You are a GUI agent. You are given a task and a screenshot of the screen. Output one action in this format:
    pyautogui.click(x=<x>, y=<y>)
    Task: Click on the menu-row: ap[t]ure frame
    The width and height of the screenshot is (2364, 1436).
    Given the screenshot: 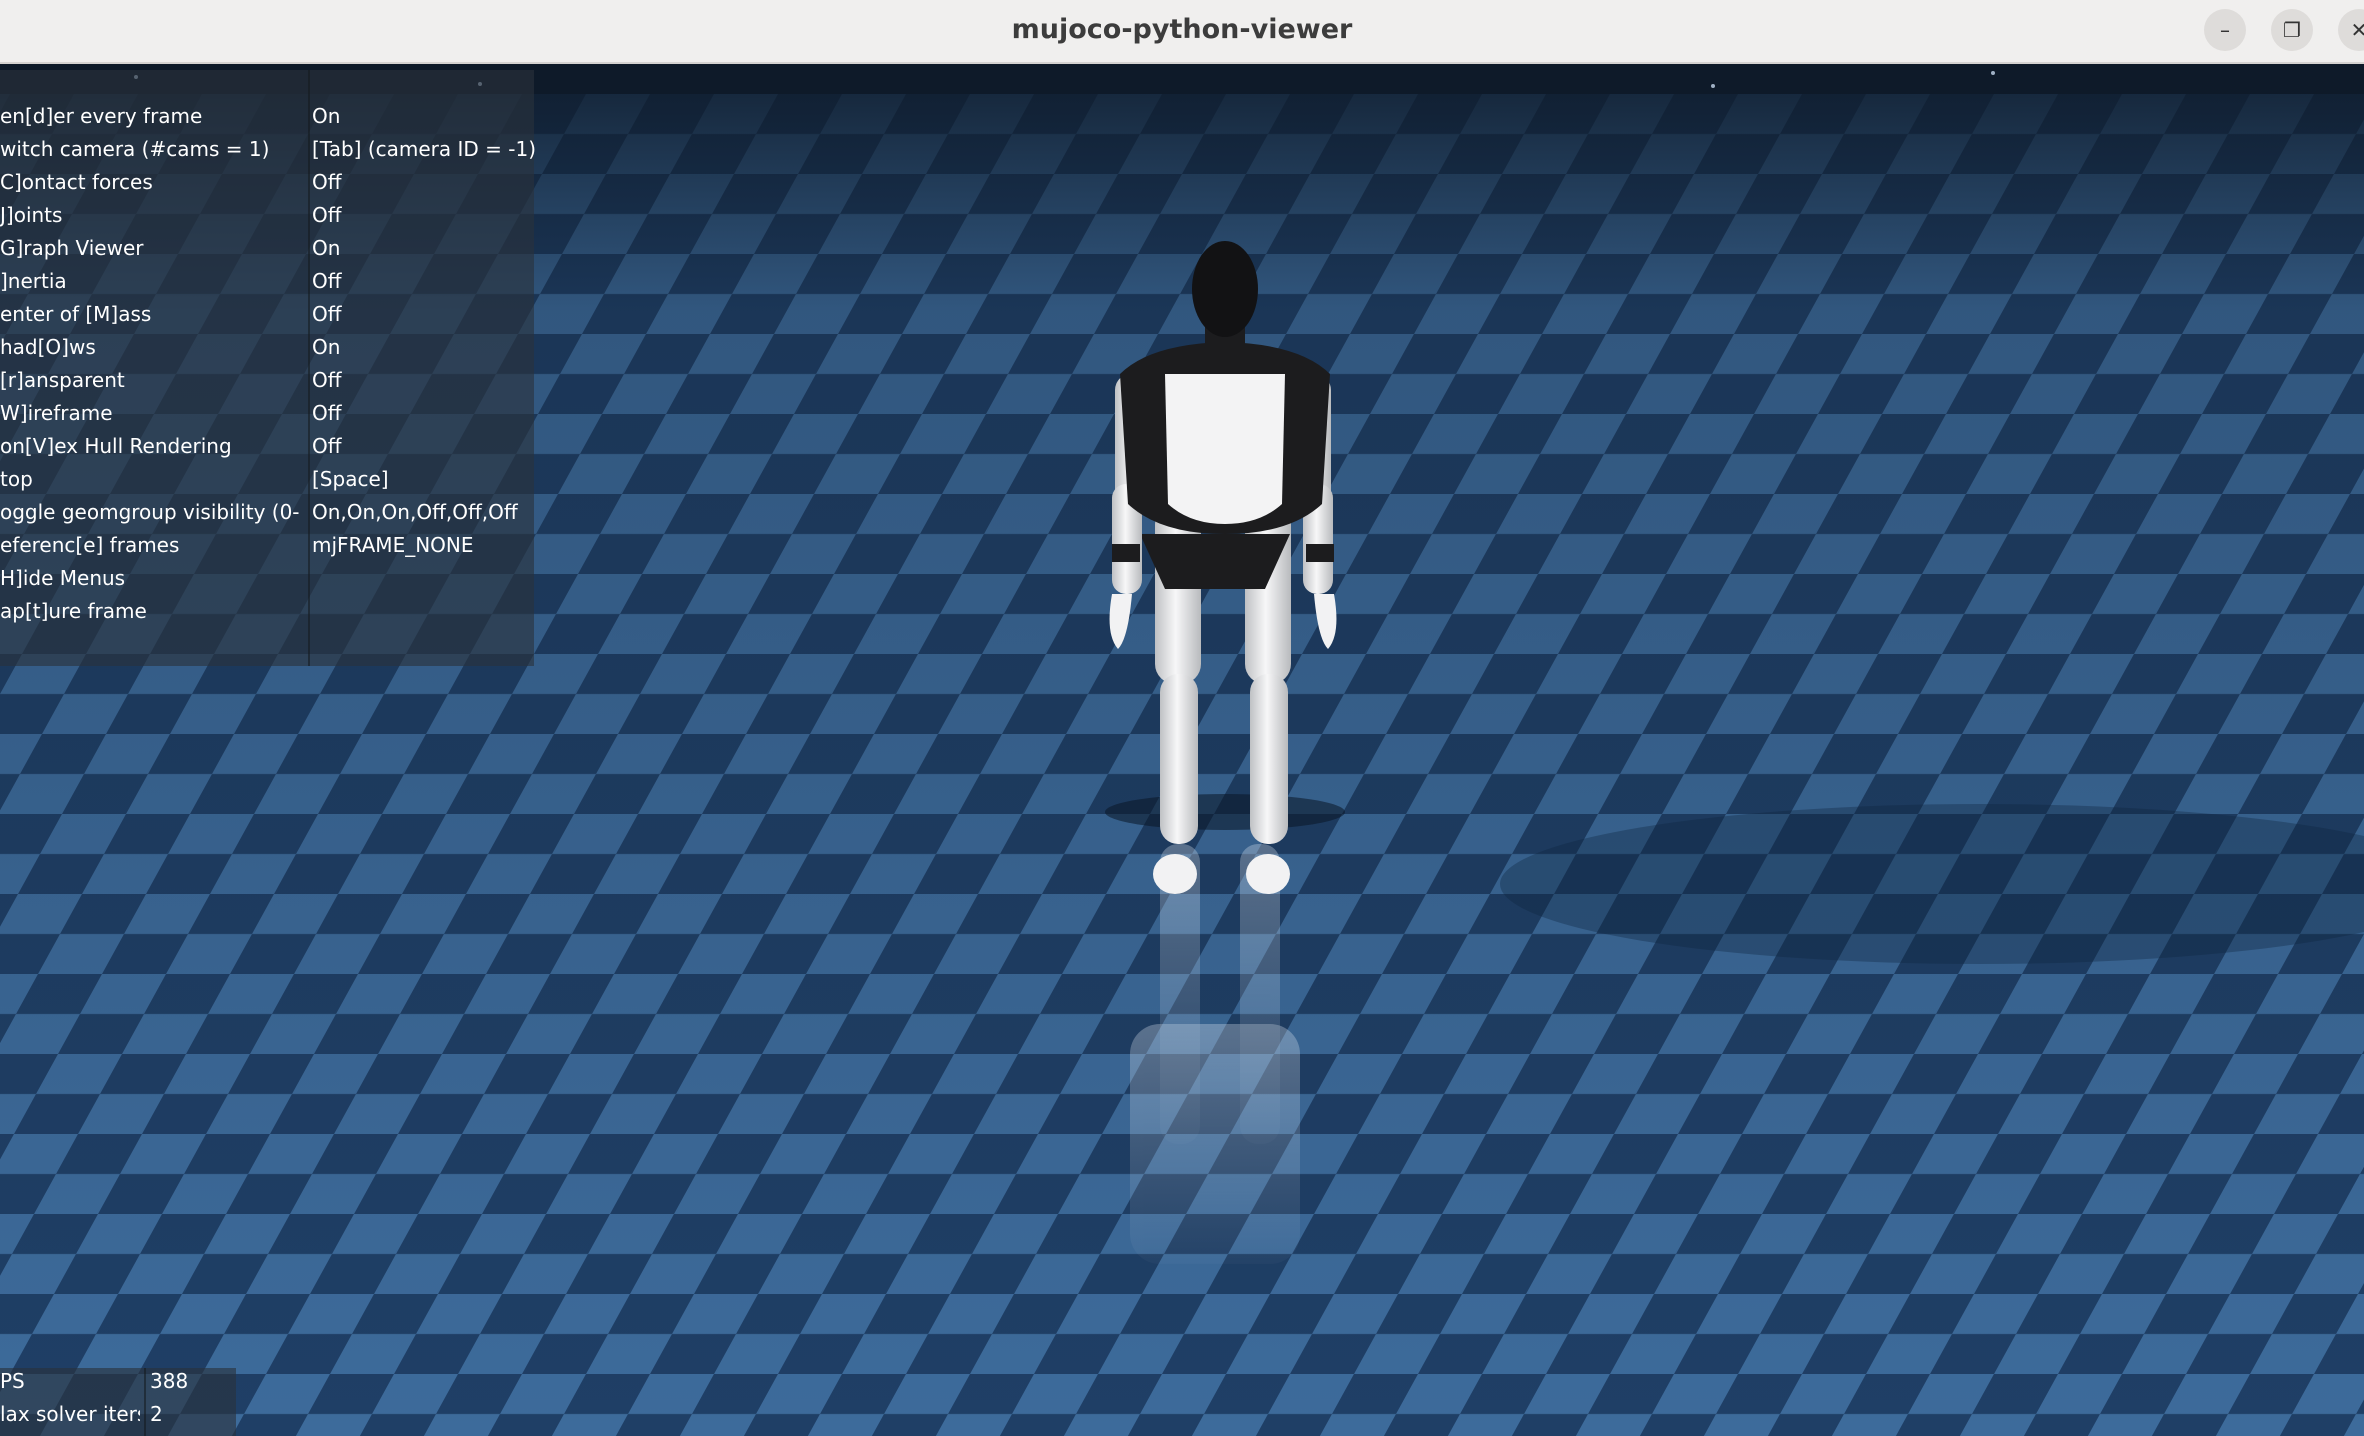 What is the action you would take?
    pyautogui.click(x=267, y=615)
    